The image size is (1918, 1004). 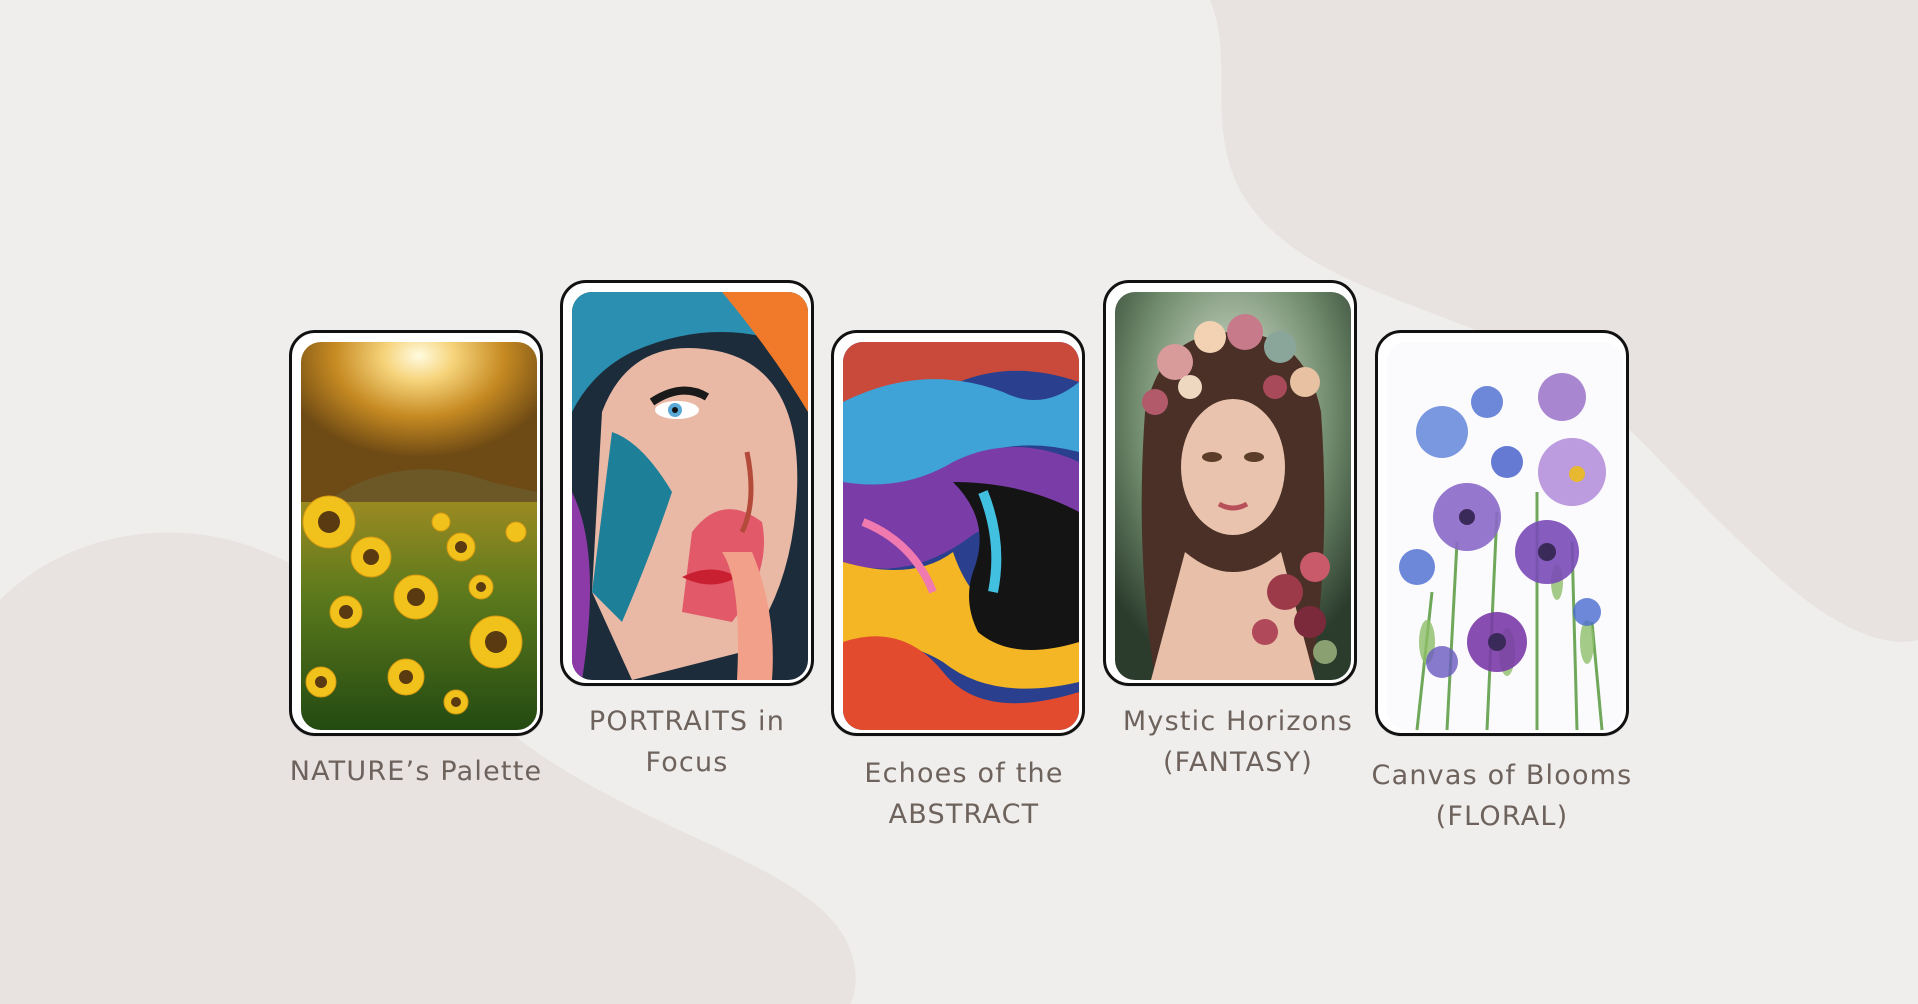 What do you see at coordinates (690, 486) in the screenshot?
I see `portrait-painting-image` at bounding box center [690, 486].